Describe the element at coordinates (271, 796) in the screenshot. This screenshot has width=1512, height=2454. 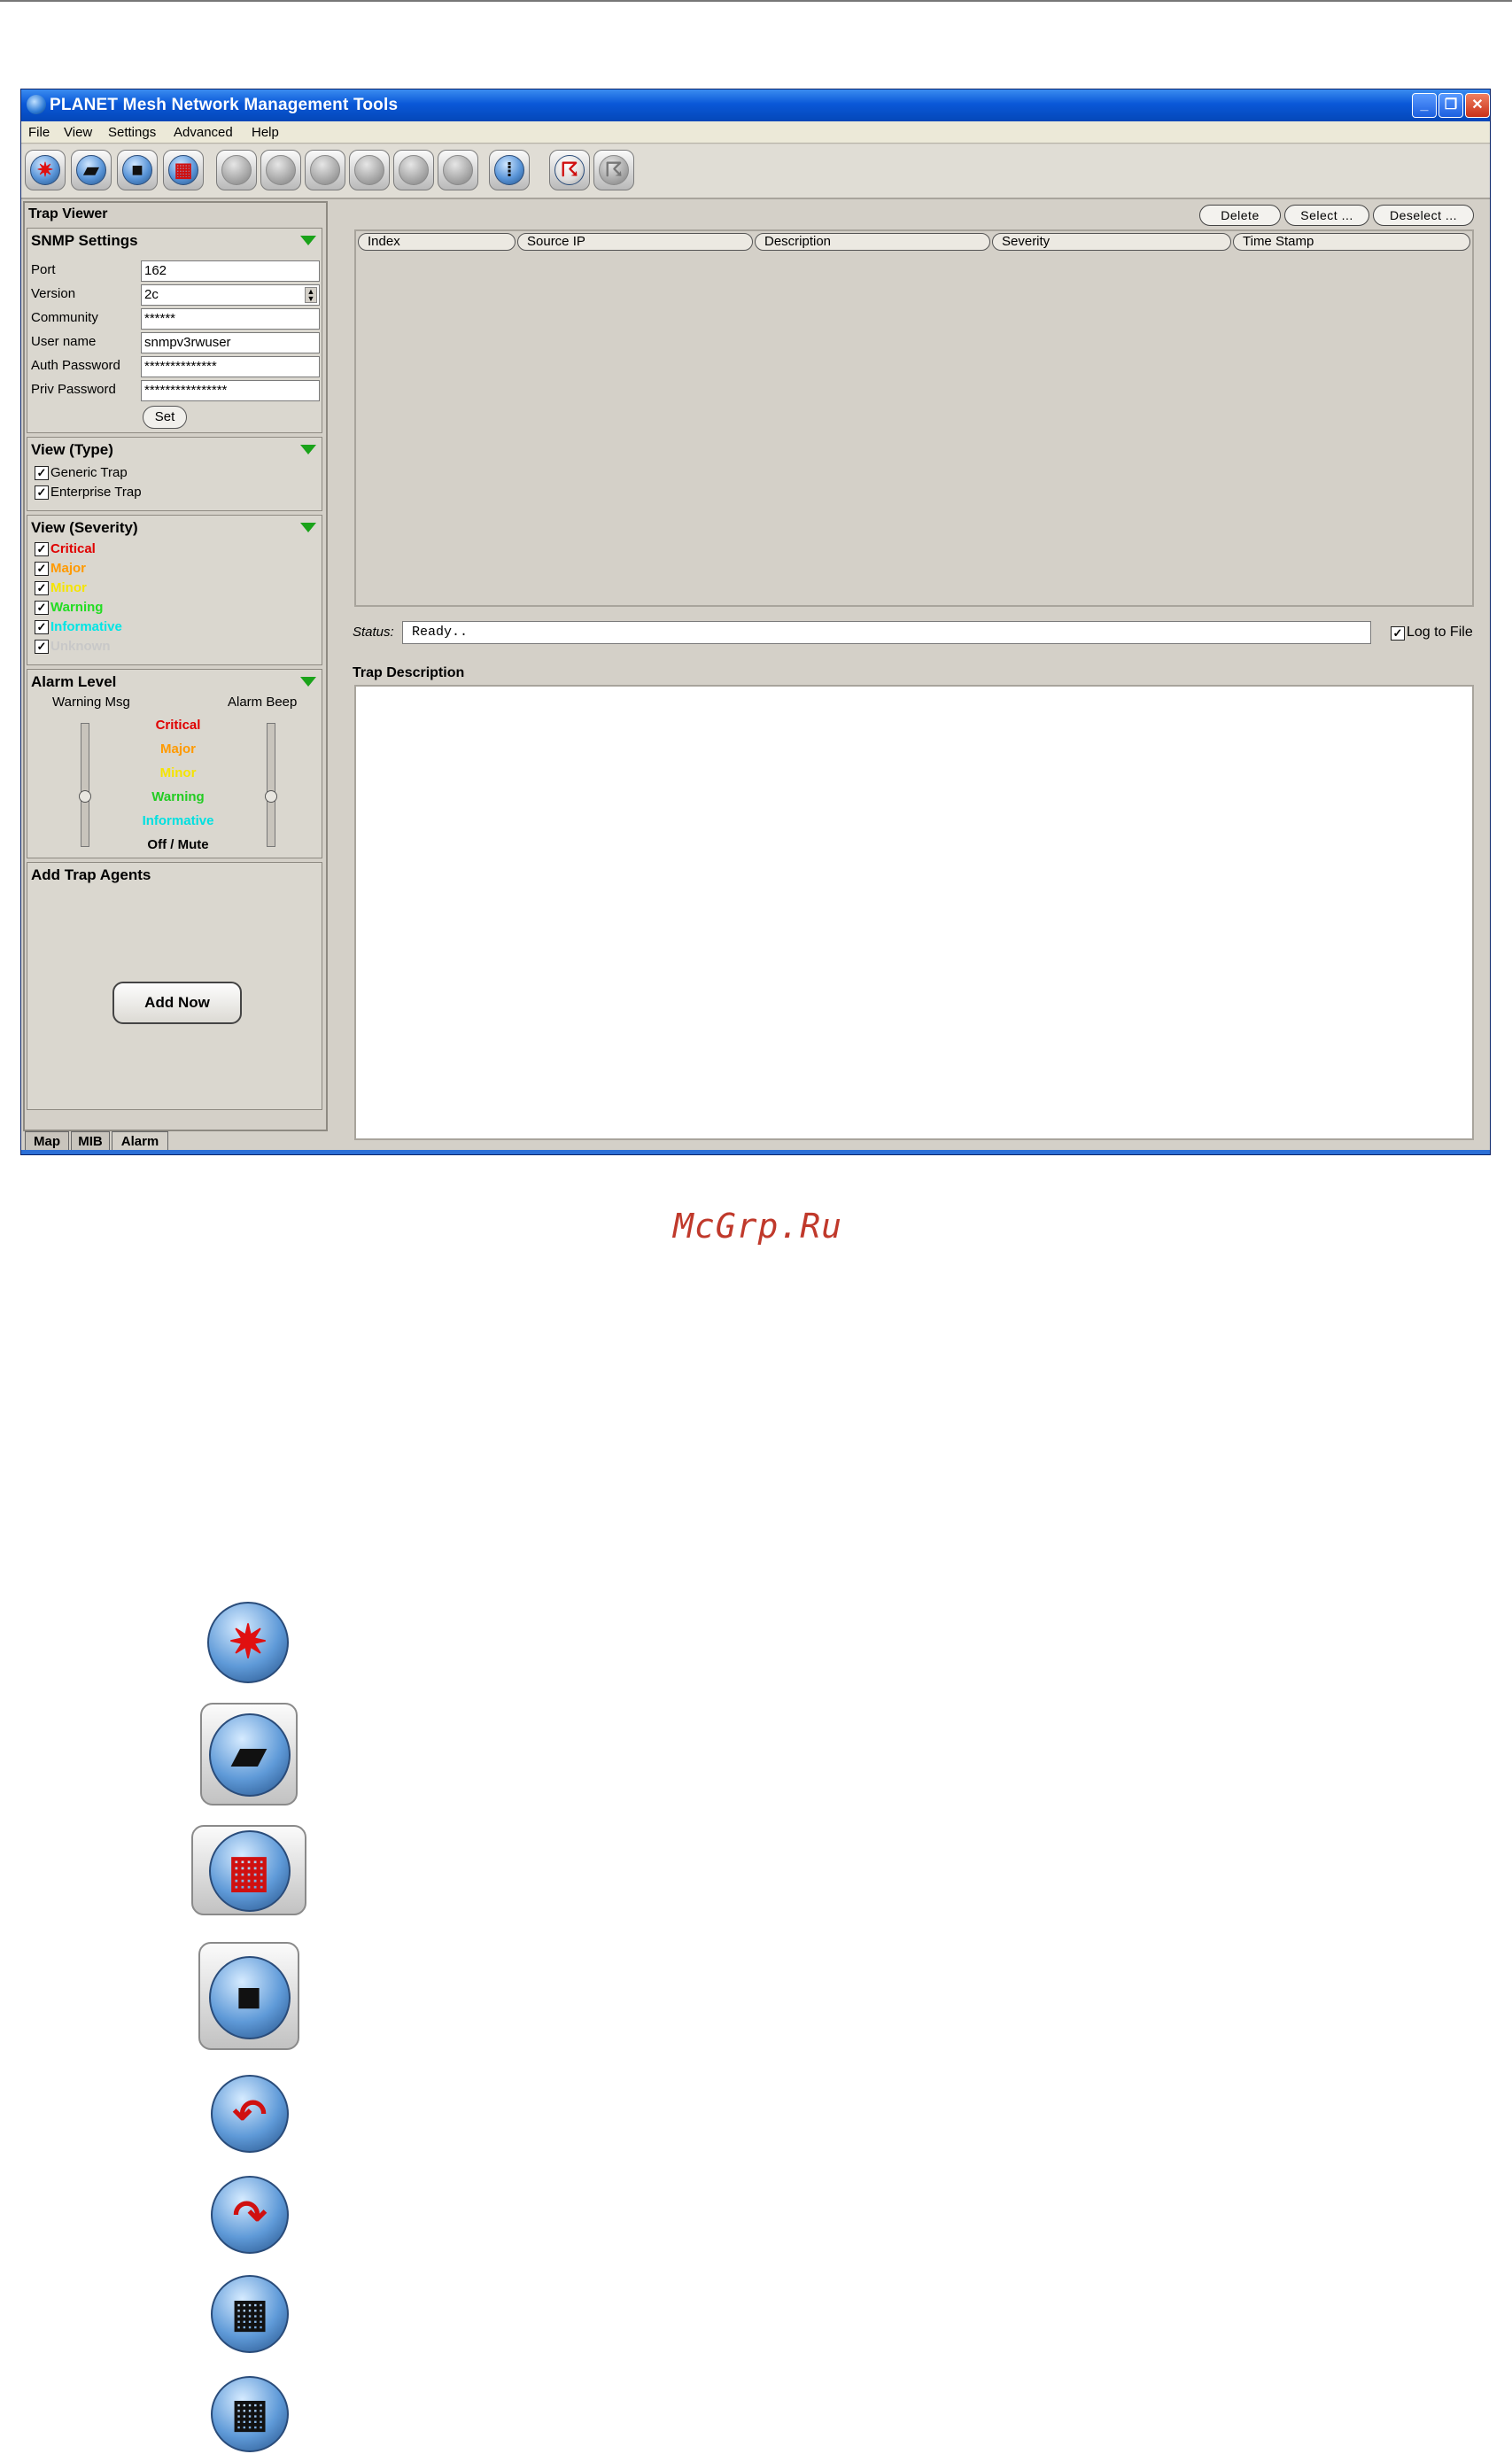
I see `alarm-beep-slider-knob` at that location.